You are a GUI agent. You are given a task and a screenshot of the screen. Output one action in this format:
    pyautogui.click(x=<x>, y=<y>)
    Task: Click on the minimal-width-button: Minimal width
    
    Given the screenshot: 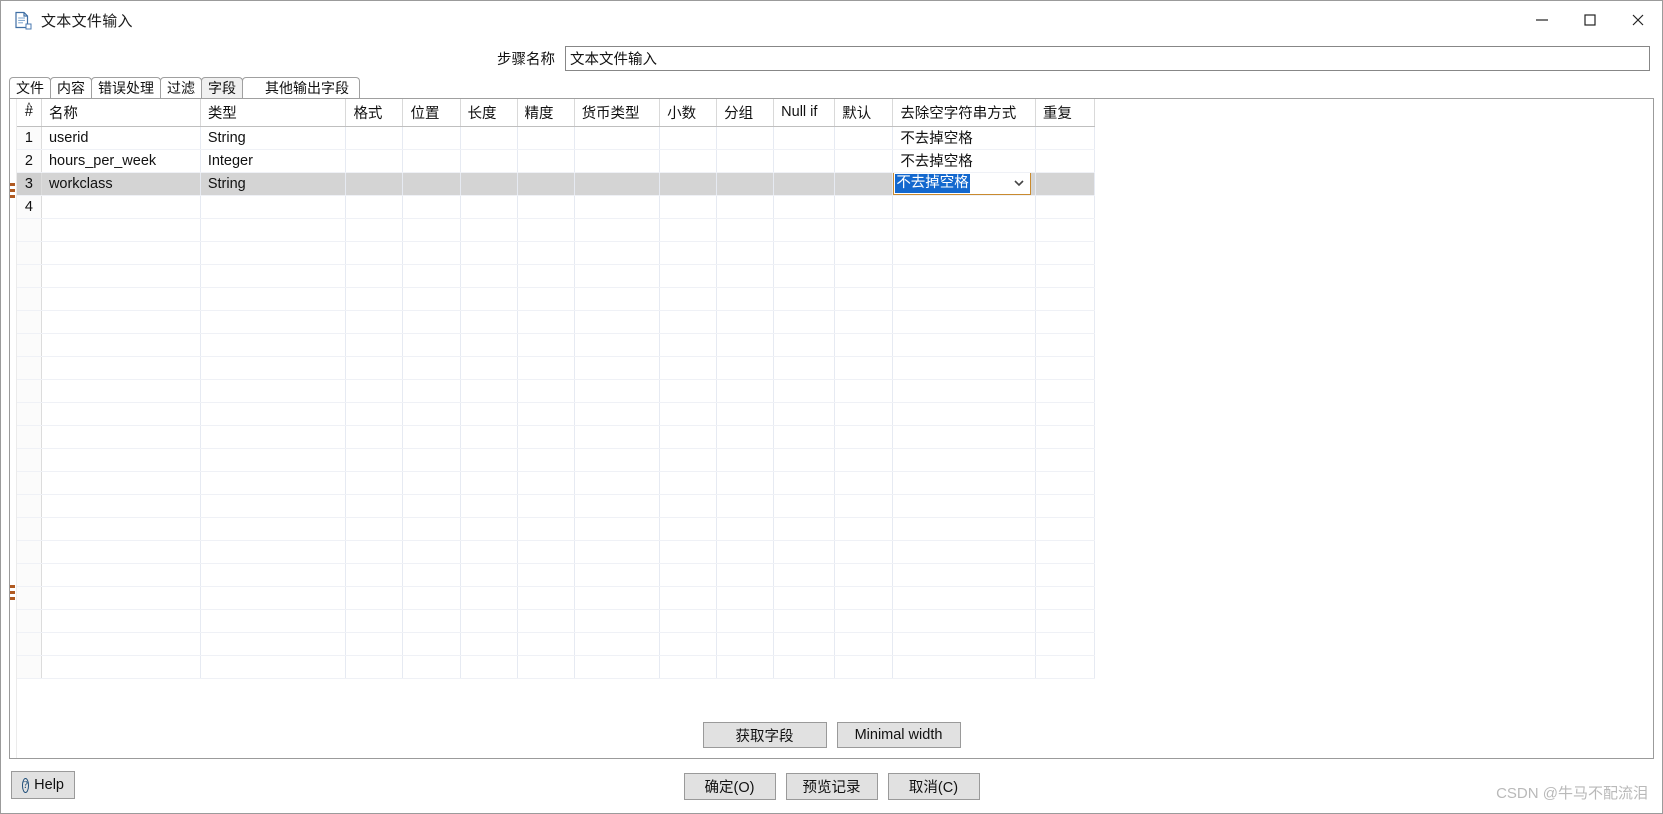 What is the action you would take?
    pyautogui.click(x=898, y=735)
    